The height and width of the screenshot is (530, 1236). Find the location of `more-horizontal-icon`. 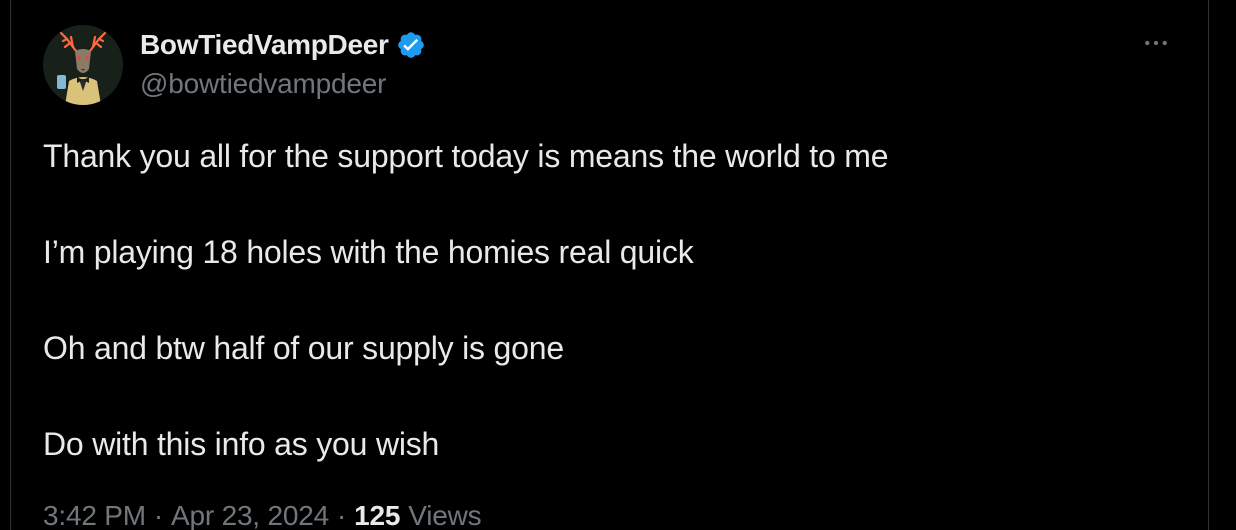

more-horizontal-icon is located at coordinates (1156, 43).